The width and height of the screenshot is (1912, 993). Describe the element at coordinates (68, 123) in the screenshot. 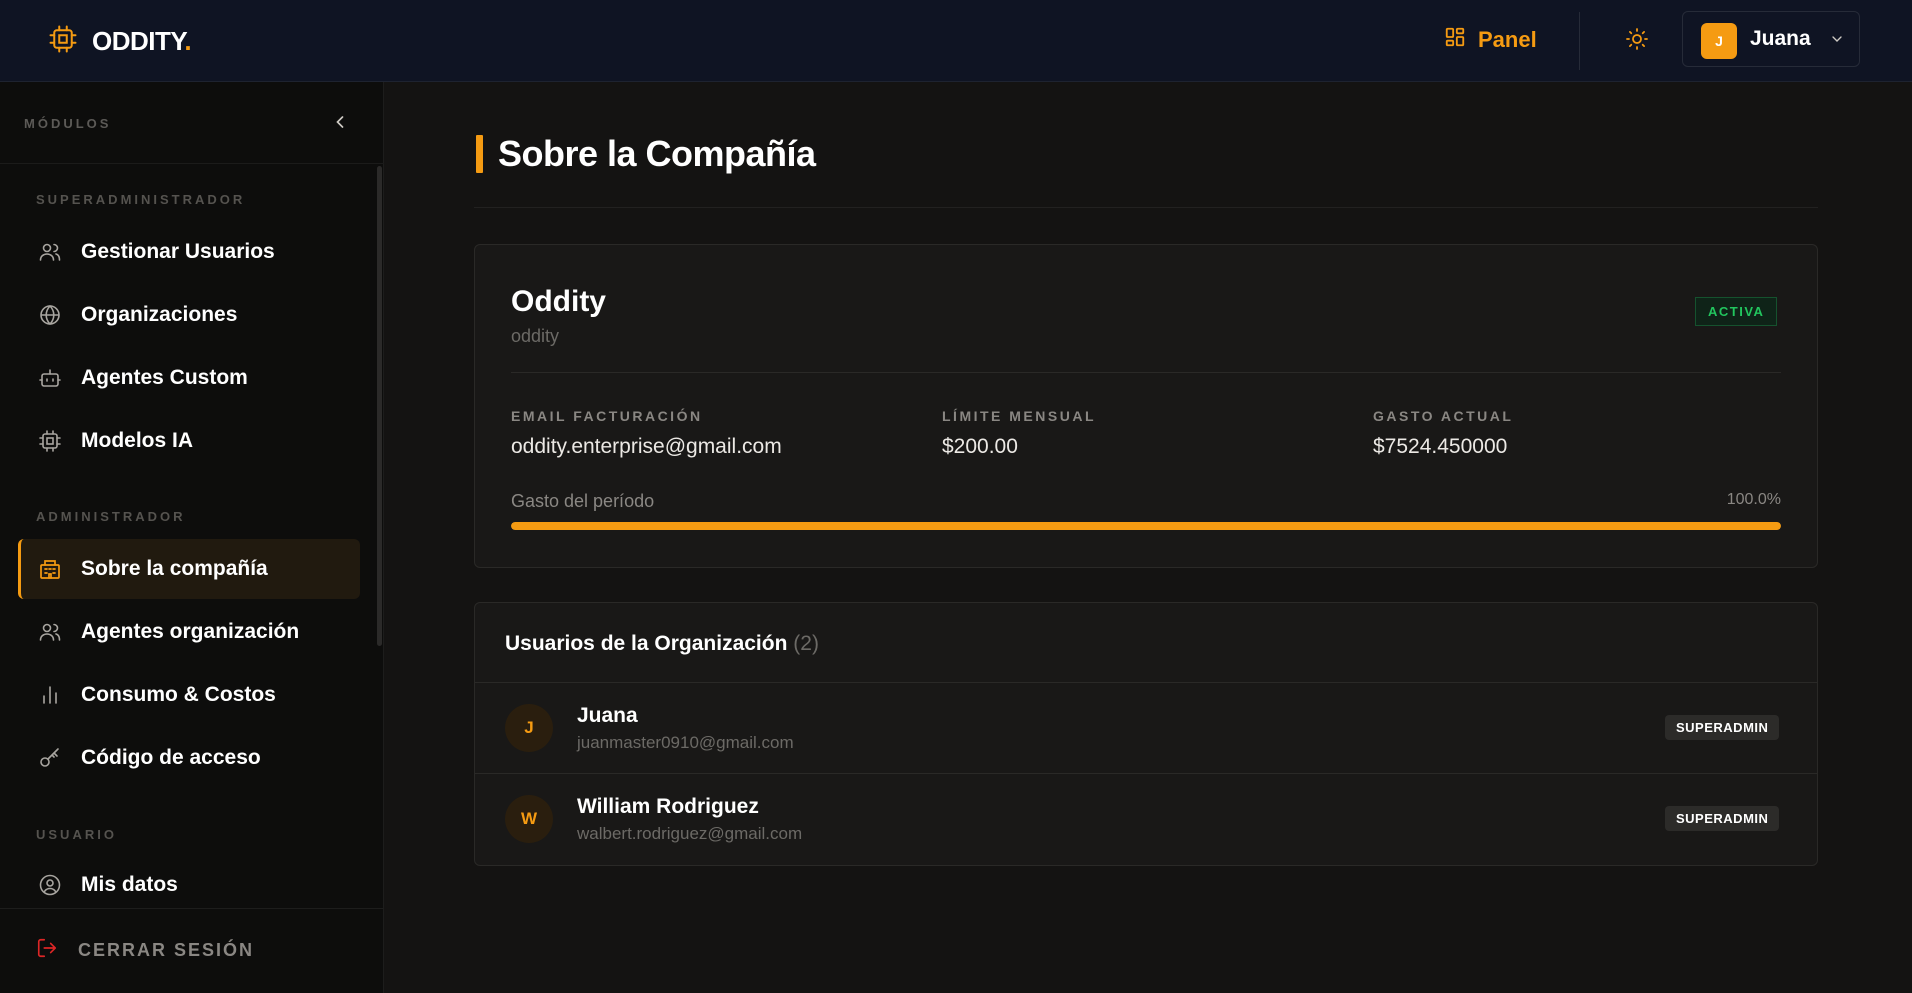

I see `sidebar-title: MÓDULOS` at that location.